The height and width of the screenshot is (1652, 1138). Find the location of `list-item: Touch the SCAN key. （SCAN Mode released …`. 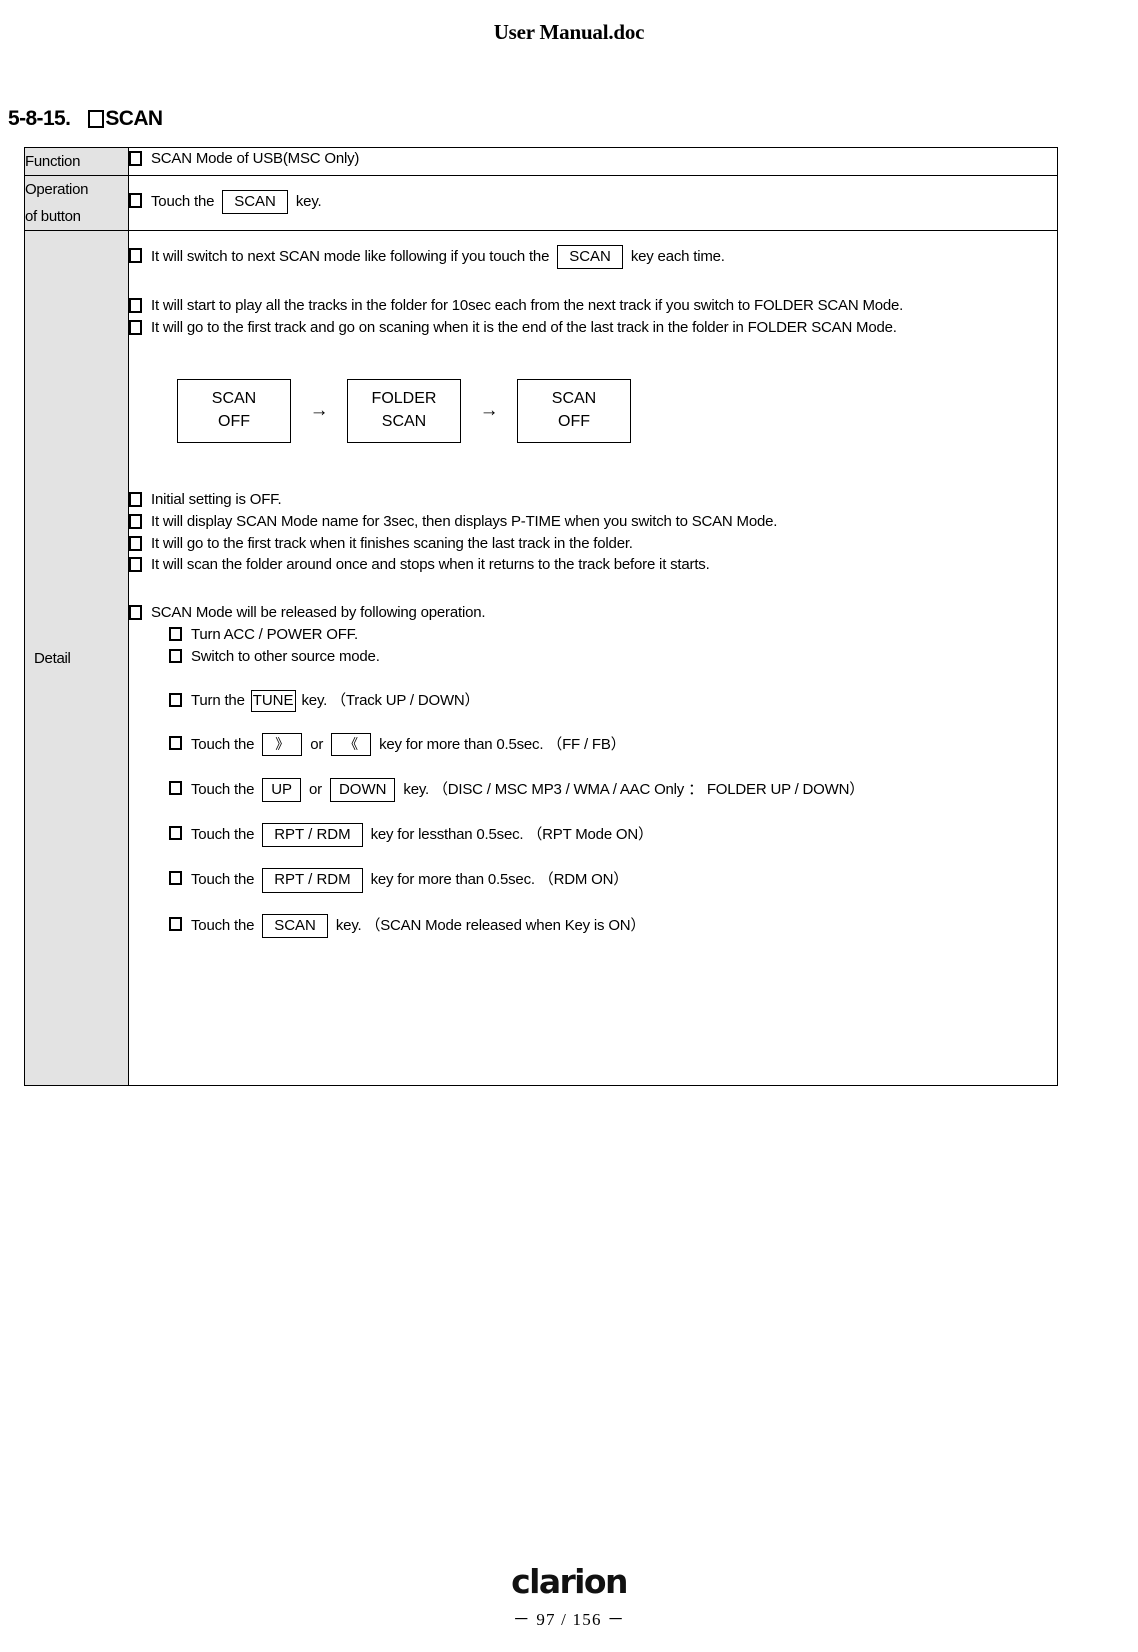

list-item: Touch the SCAN key. （SCAN Mode released … is located at coordinates (613, 925).